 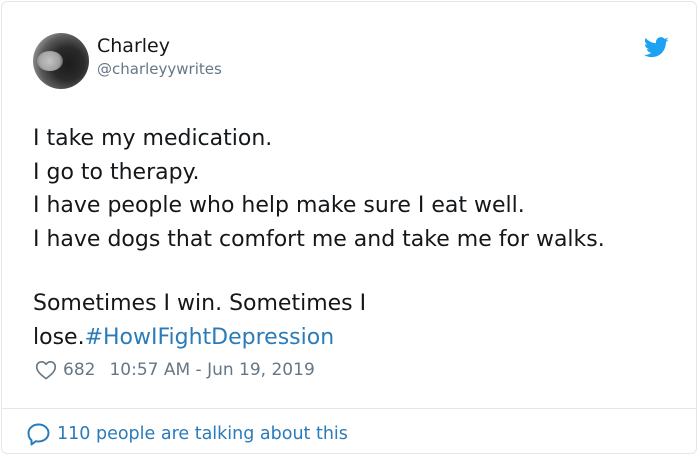 I want to click on author-handle: @charleyywrites, so click(x=159, y=69).